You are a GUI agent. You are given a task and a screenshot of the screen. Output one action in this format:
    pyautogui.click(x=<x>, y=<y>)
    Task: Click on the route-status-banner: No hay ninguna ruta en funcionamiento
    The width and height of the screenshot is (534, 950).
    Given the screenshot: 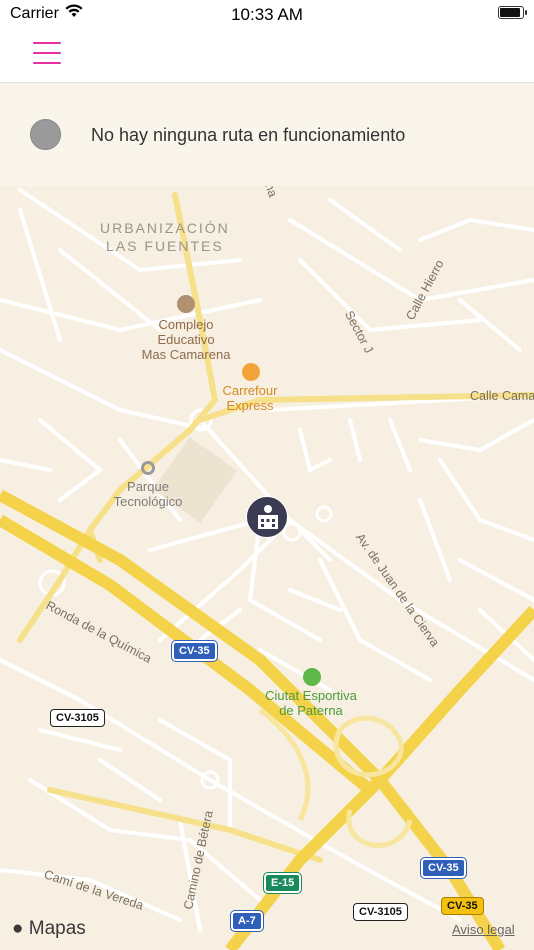 What is the action you would take?
    pyautogui.click(x=267, y=134)
    